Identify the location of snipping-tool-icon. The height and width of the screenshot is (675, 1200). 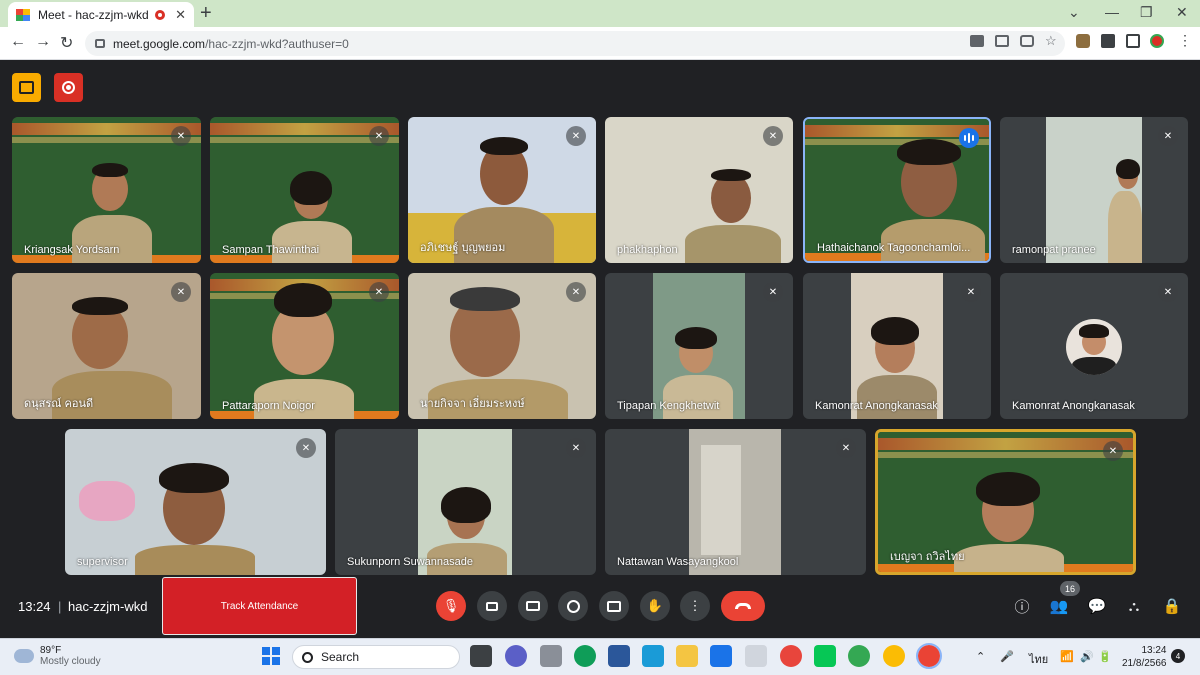
(756, 656).